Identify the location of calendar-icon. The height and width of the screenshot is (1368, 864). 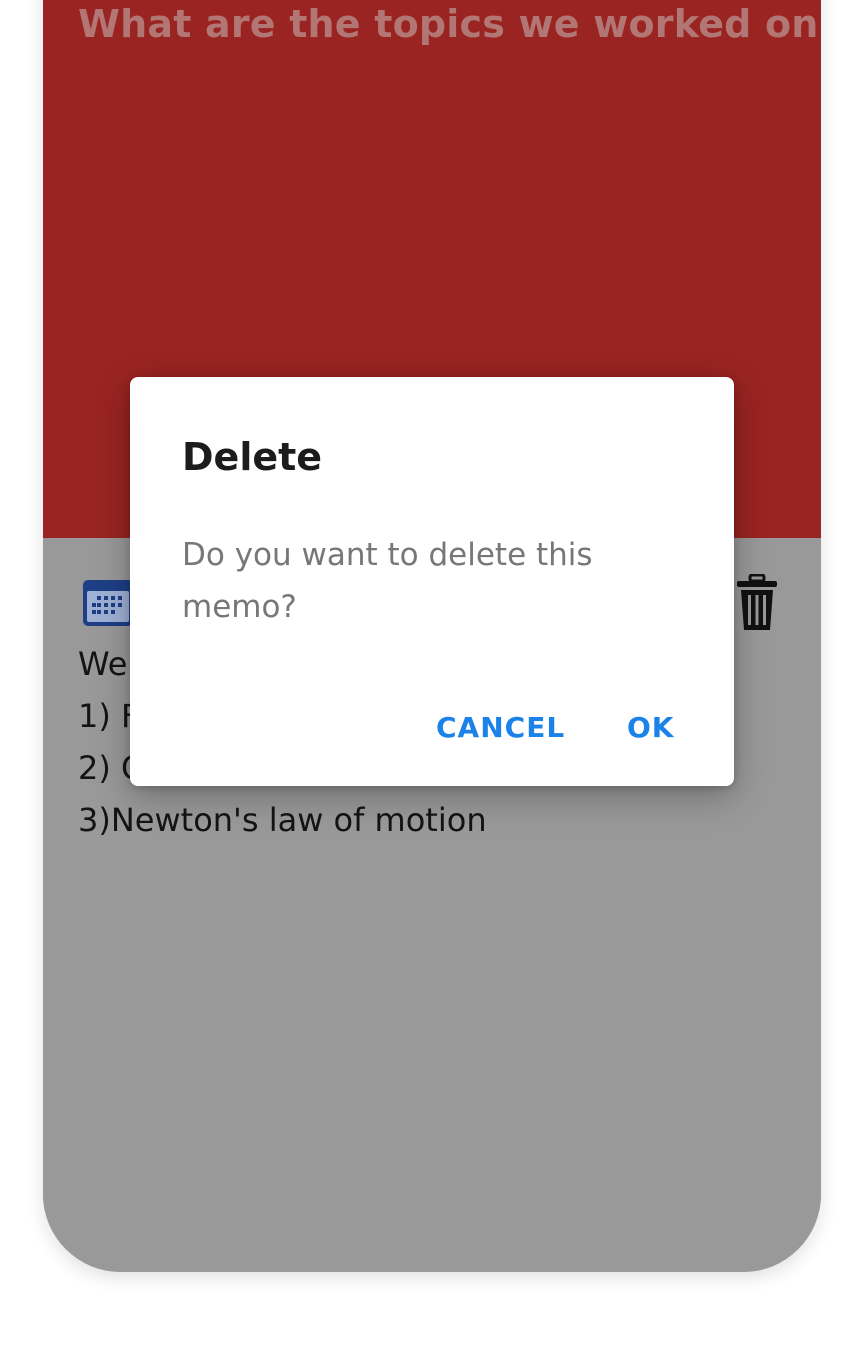
(108, 603).